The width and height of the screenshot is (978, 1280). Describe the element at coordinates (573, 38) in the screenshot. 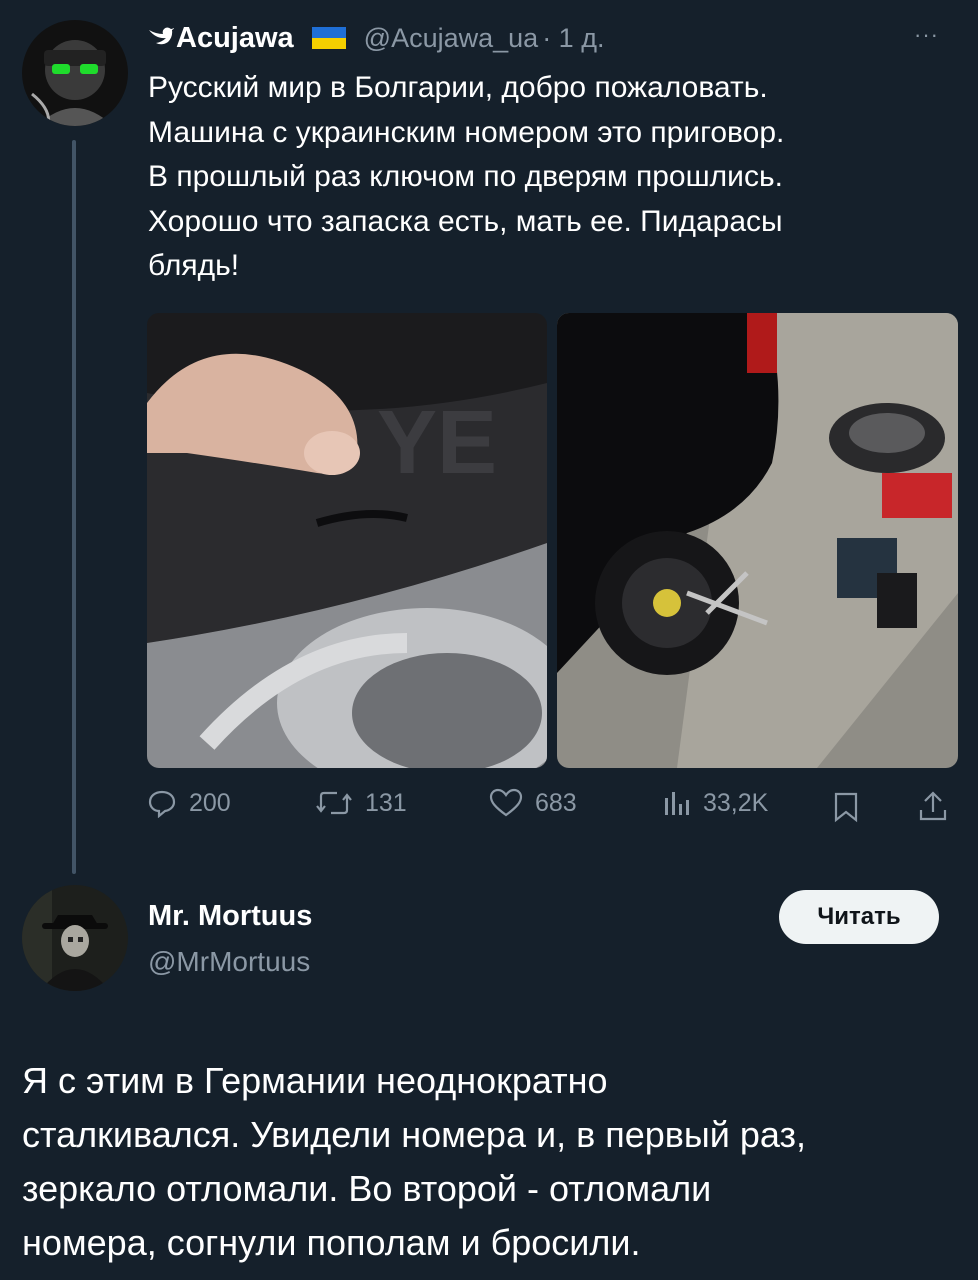

I see `tweet-time: · 1 д.` at that location.